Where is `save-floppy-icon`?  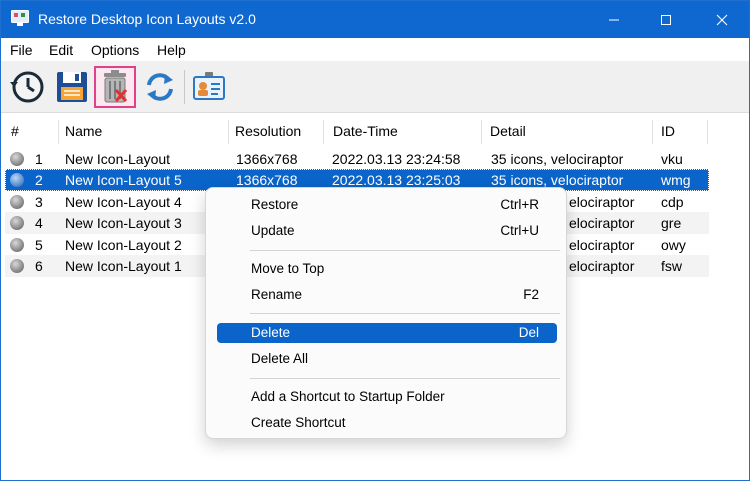 save-floppy-icon is located at coordinates (72, 87).